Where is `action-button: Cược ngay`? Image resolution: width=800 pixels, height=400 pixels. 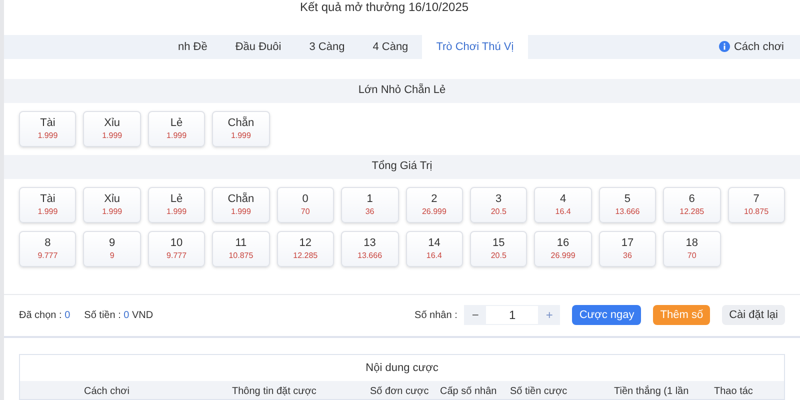
action-button: Cược ngay is located at coordinates (607, 315).